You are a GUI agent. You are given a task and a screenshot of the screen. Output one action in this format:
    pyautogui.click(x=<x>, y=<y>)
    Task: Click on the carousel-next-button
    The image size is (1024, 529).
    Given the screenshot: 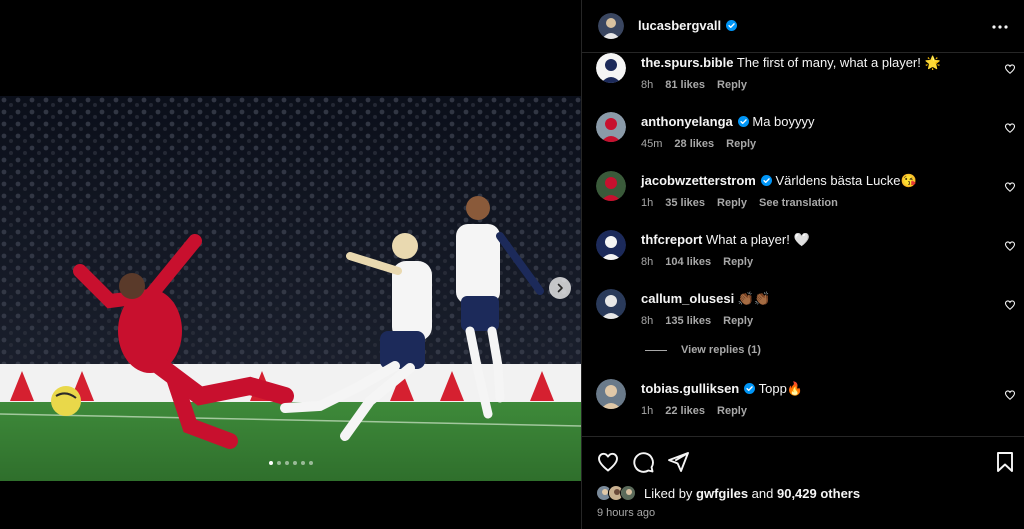 What is the action you would take?
    pyautogui.click(x=560, y=288)
    